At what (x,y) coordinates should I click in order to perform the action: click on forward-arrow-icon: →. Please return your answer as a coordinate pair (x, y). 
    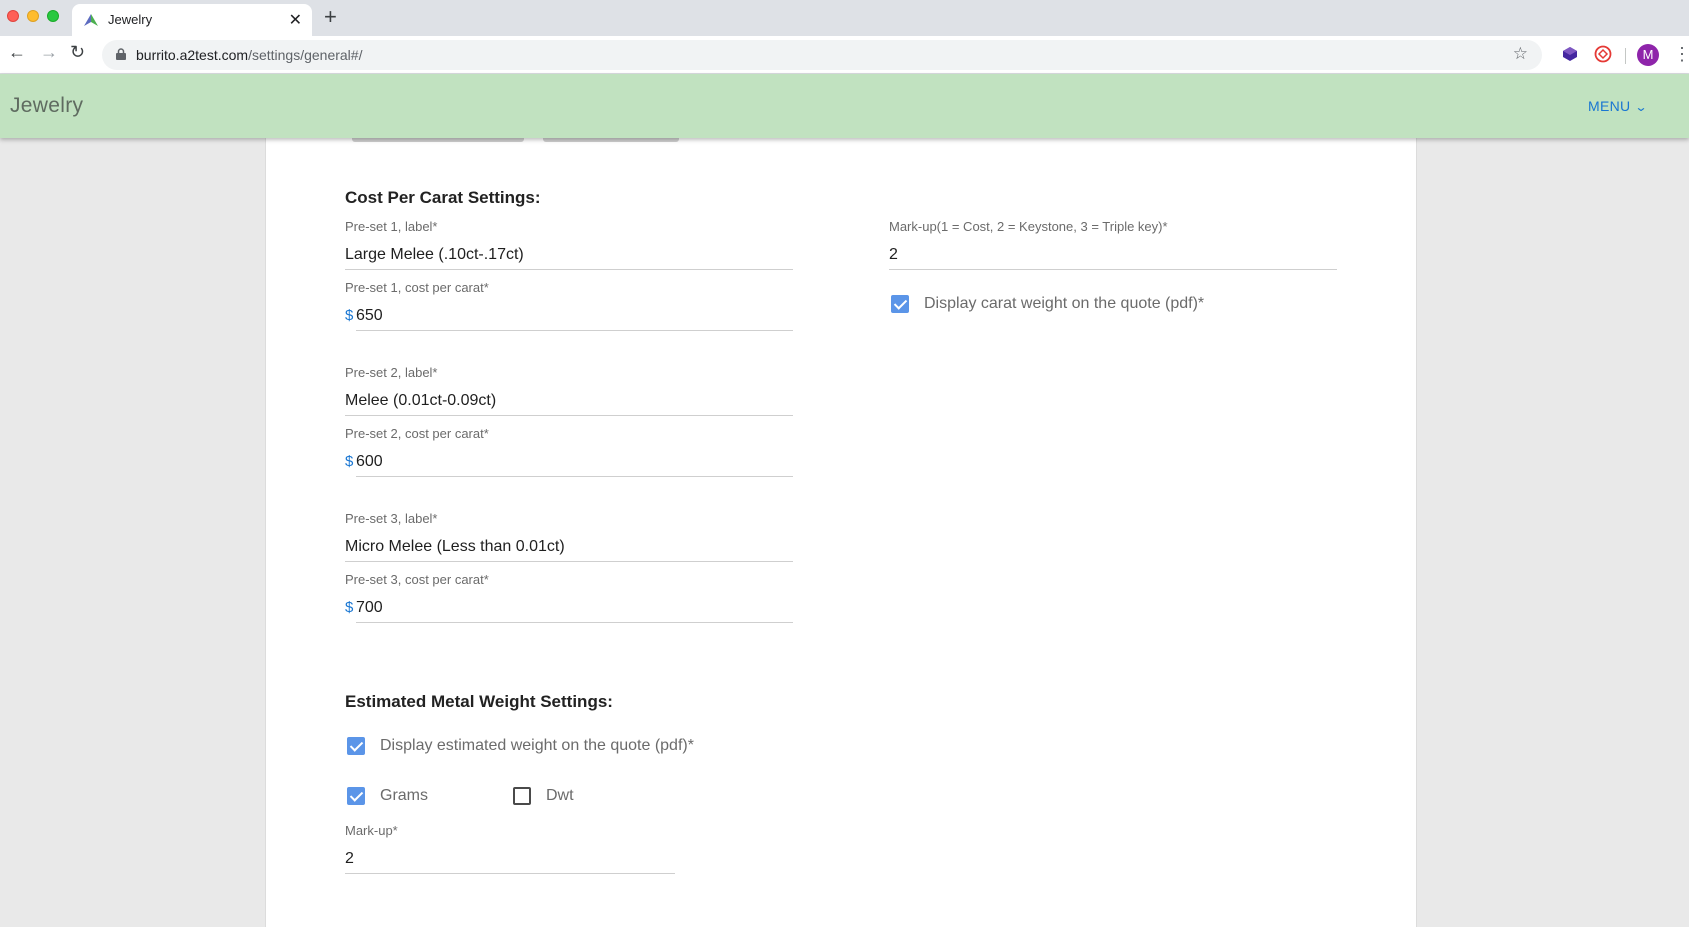
    Looking at the image, I should click on (49, 52).